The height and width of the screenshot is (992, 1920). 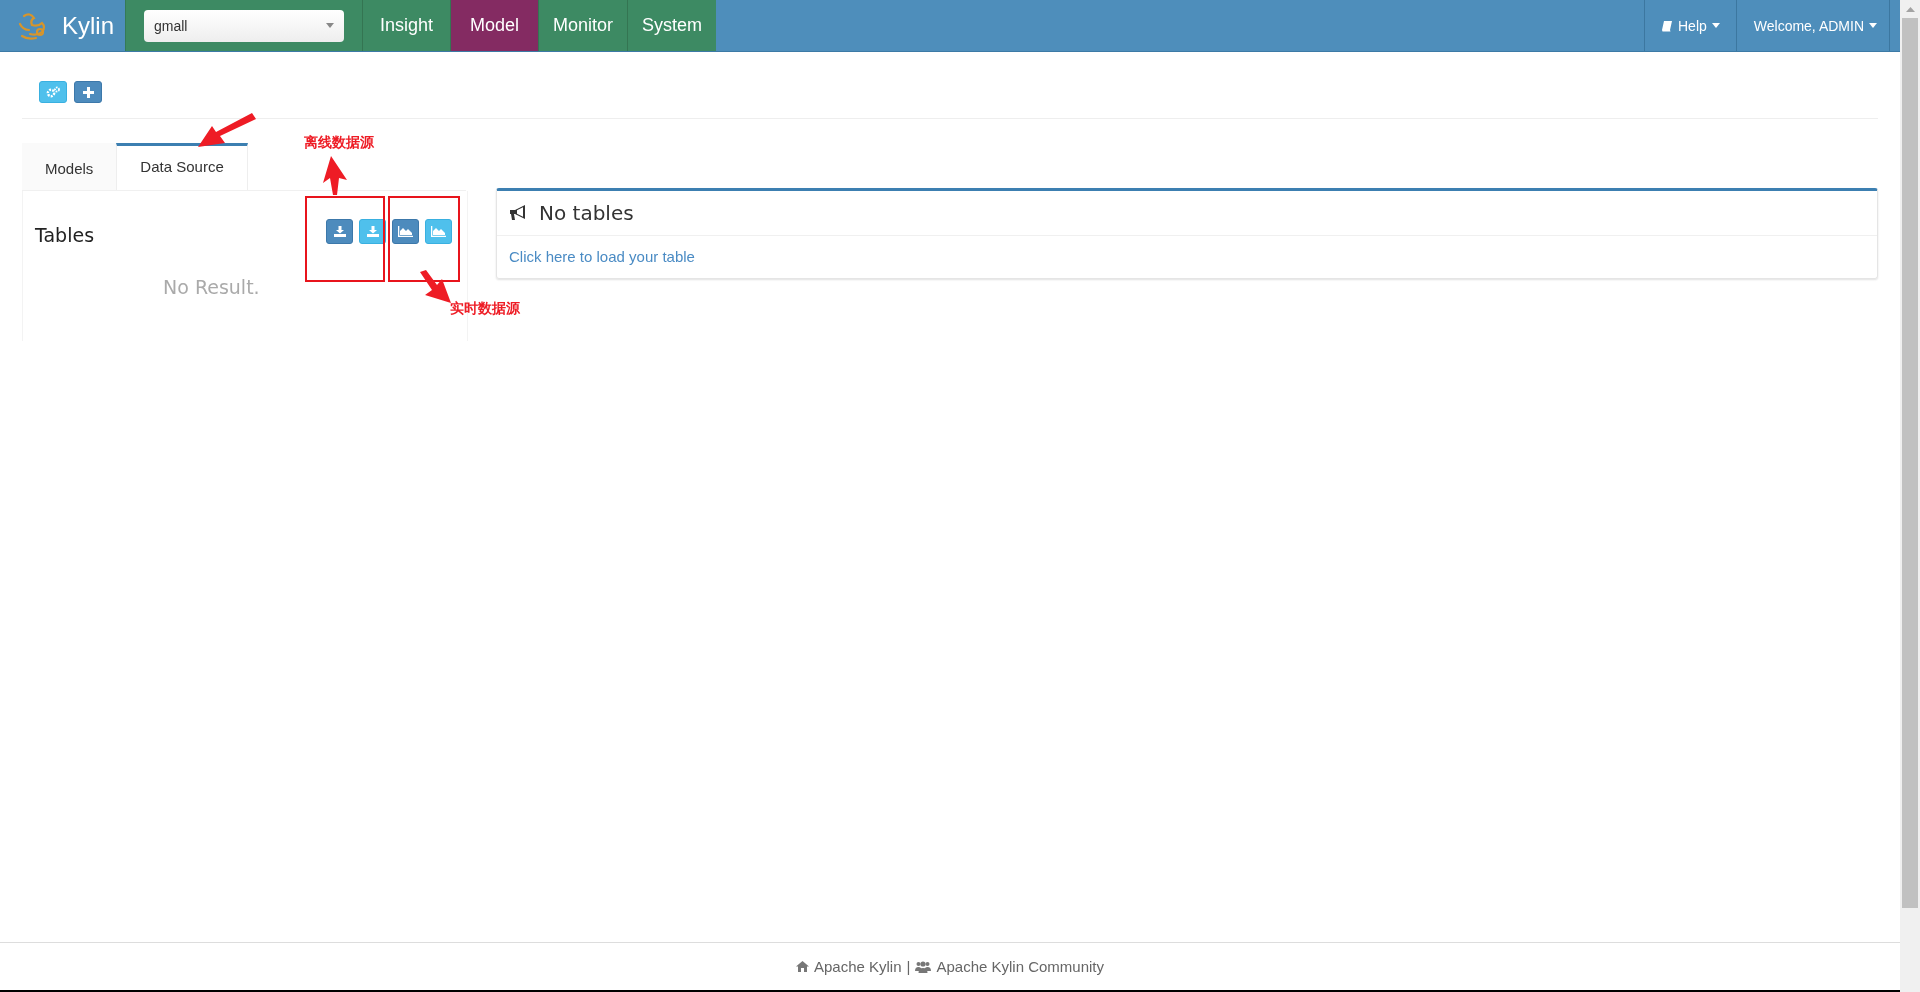 I want to click on no-result-text: No Result., so click(x=211, y=287).